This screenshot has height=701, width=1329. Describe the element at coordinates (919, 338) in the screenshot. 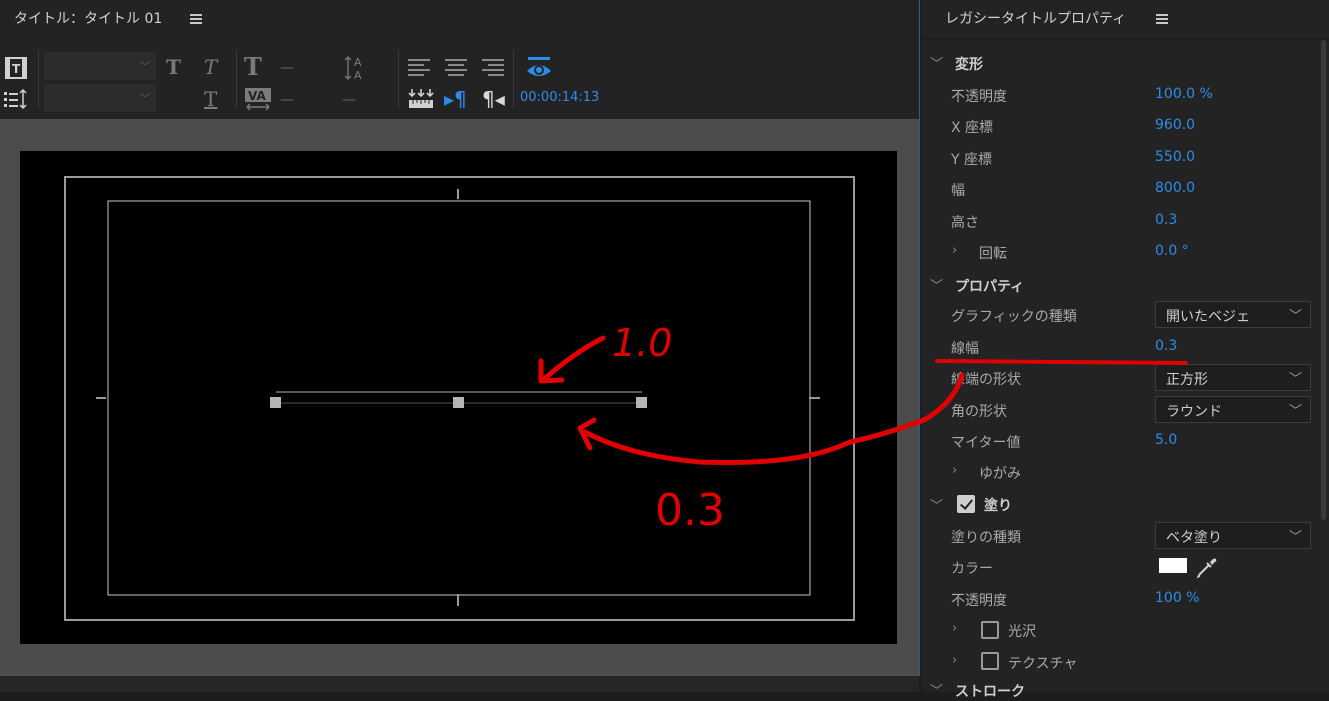

I see `panel-focus-border` at that location.